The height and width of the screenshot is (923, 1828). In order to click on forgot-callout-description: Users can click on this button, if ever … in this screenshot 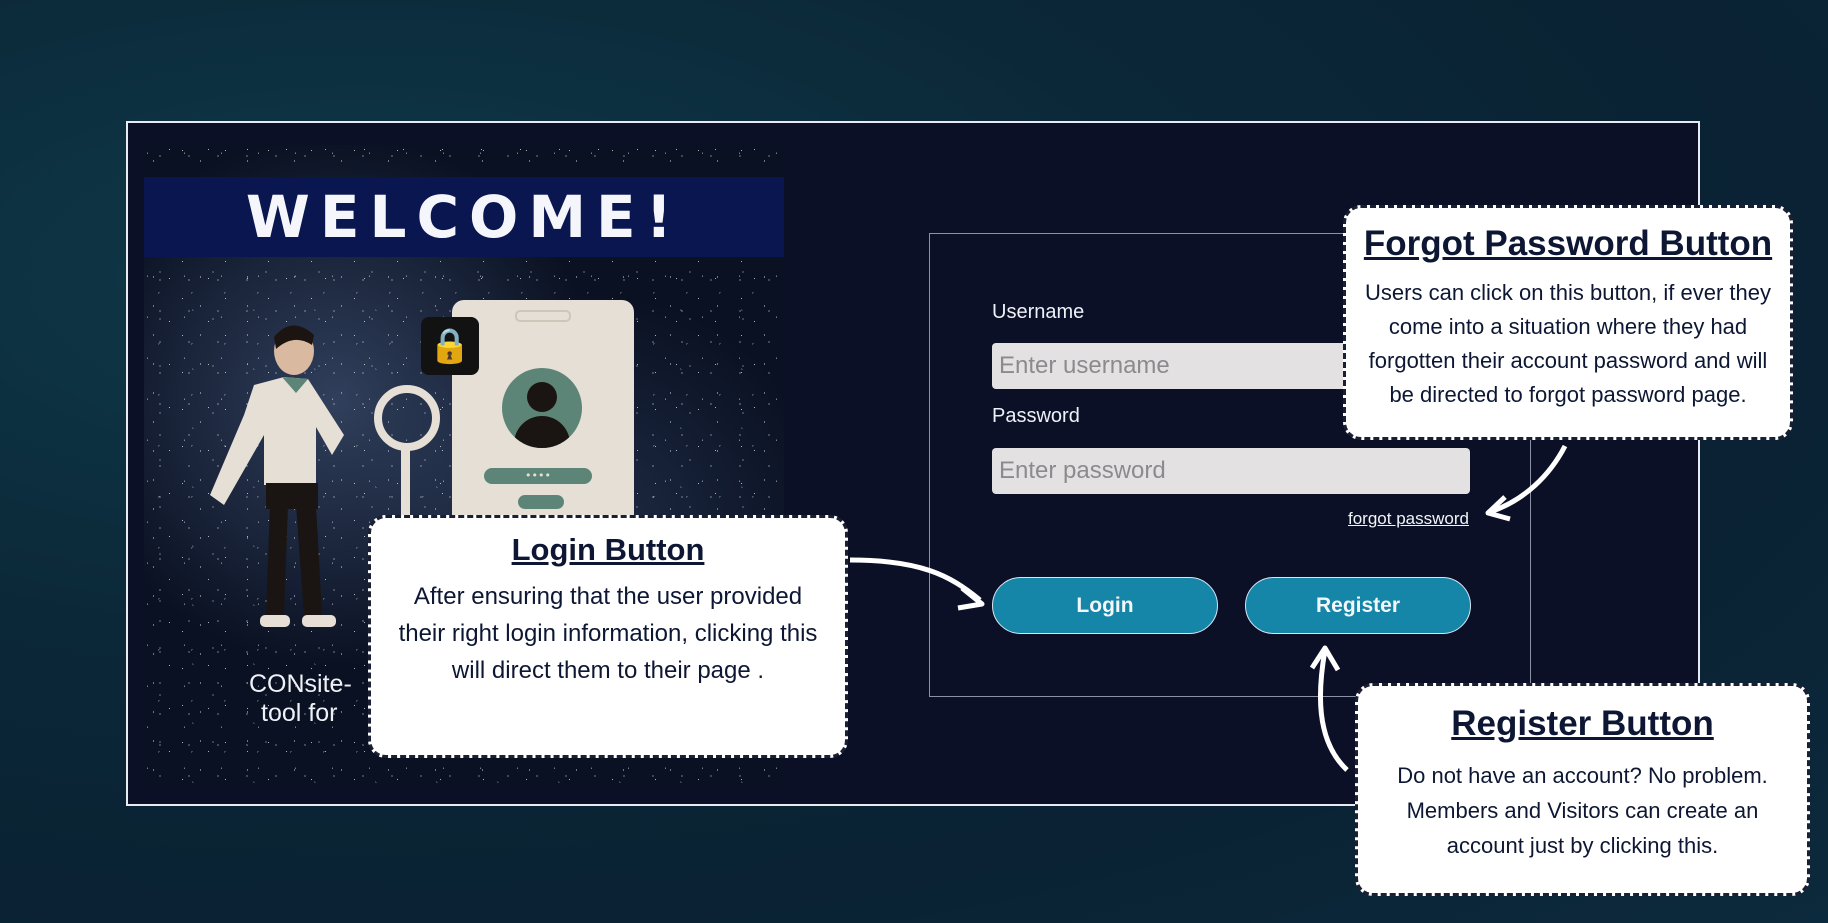, I will do `click(1568, 343)`.